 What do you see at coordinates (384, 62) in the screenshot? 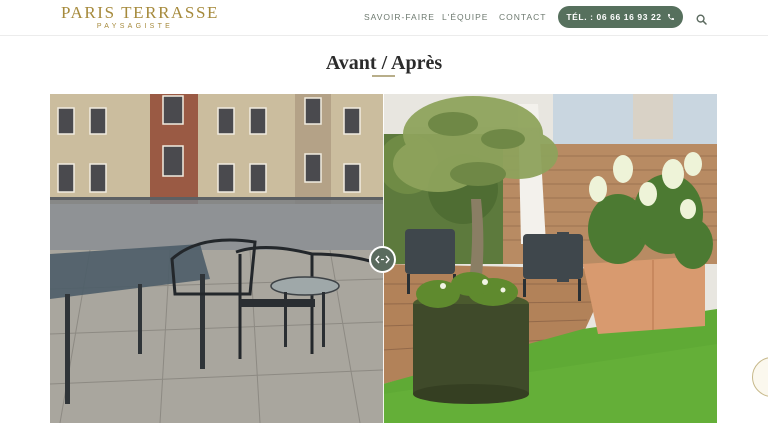
I see `section-title: Avant / Après` at bounding box center [384, 62].